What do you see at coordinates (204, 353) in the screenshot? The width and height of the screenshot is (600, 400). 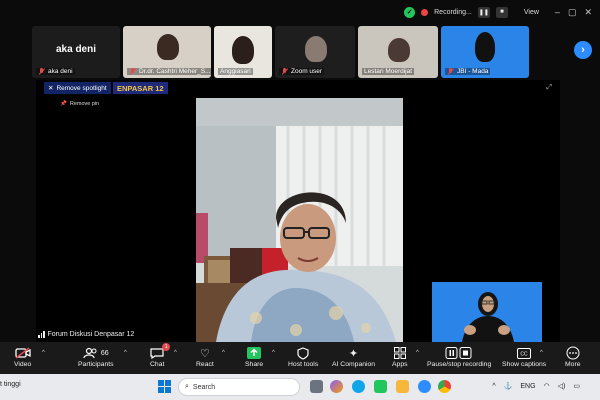 I see `heart-icon: ♡` at bounding box center [204, 353].